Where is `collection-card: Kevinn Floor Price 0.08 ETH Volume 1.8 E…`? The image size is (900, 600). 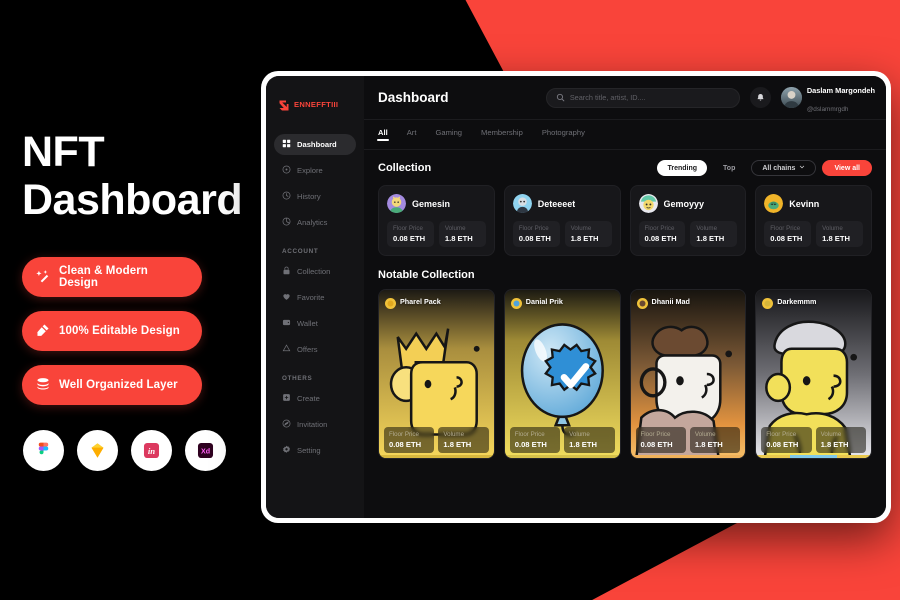 collection-card: Kevinn Floor Price 0.08 ETH Volume 1.8 E… is located at coordinates (813, 220).